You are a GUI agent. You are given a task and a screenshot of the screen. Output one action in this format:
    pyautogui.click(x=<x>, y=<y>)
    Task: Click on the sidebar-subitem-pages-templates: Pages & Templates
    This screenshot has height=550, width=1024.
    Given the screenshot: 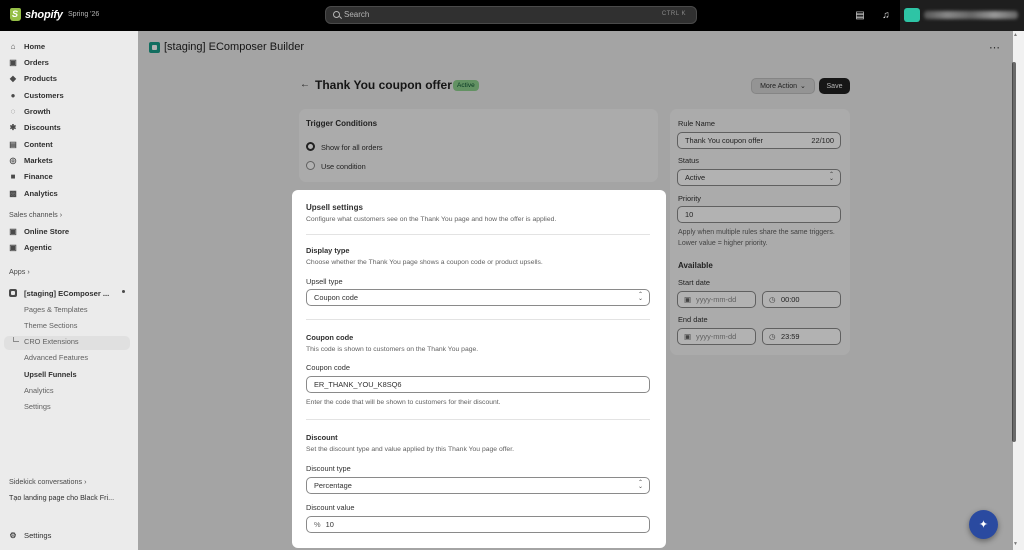 What is the action you would take?
    pyautogui.click(x=56, y=309)
    